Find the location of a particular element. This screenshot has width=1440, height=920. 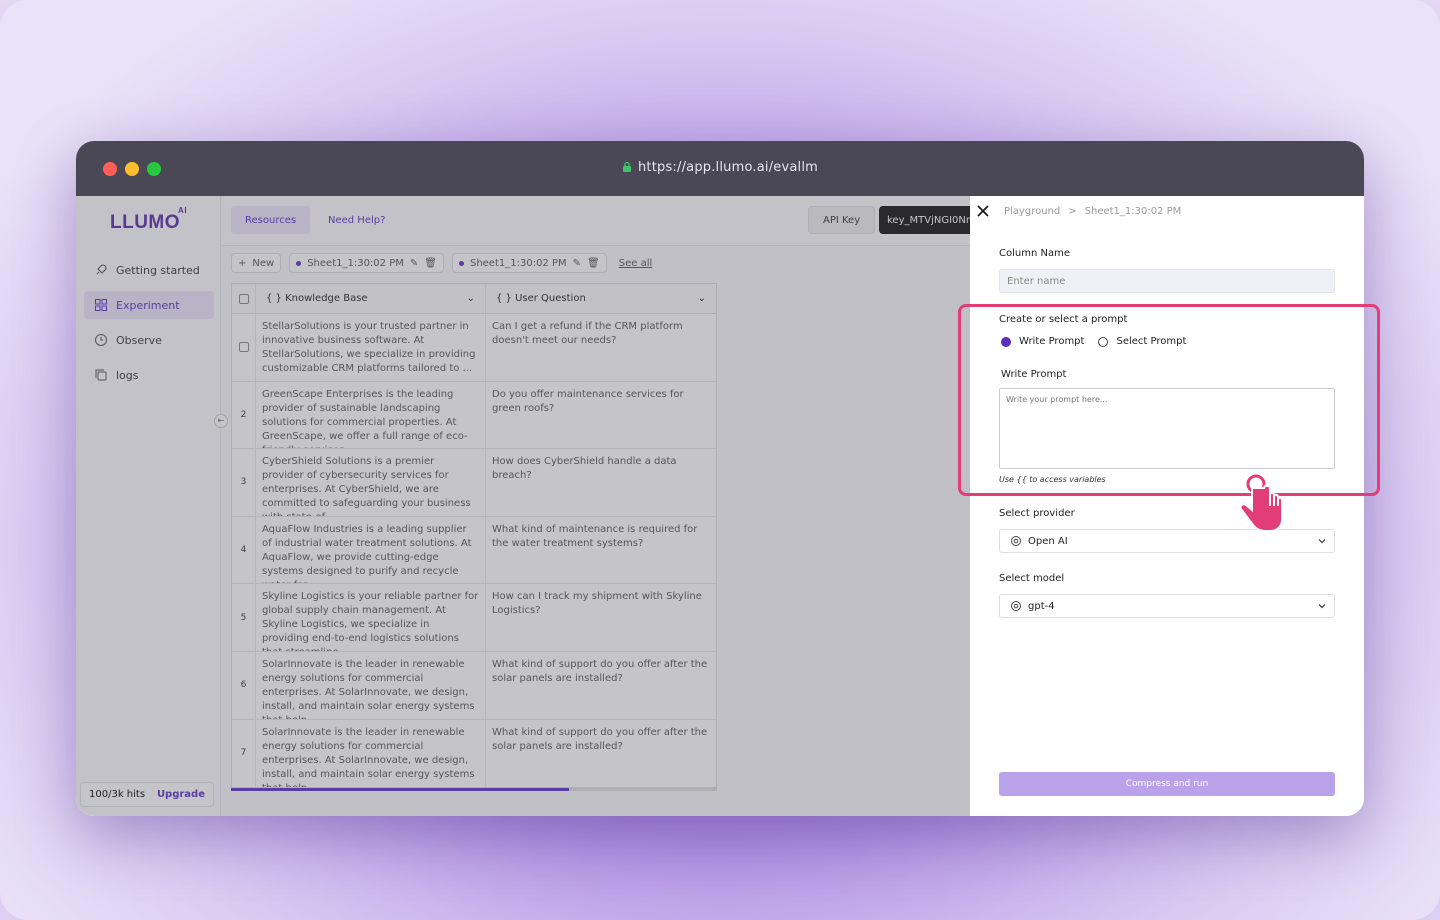

column-header-knowledge-base: { } Knowledge Base ⌄ is located at coordinates (371, 298).